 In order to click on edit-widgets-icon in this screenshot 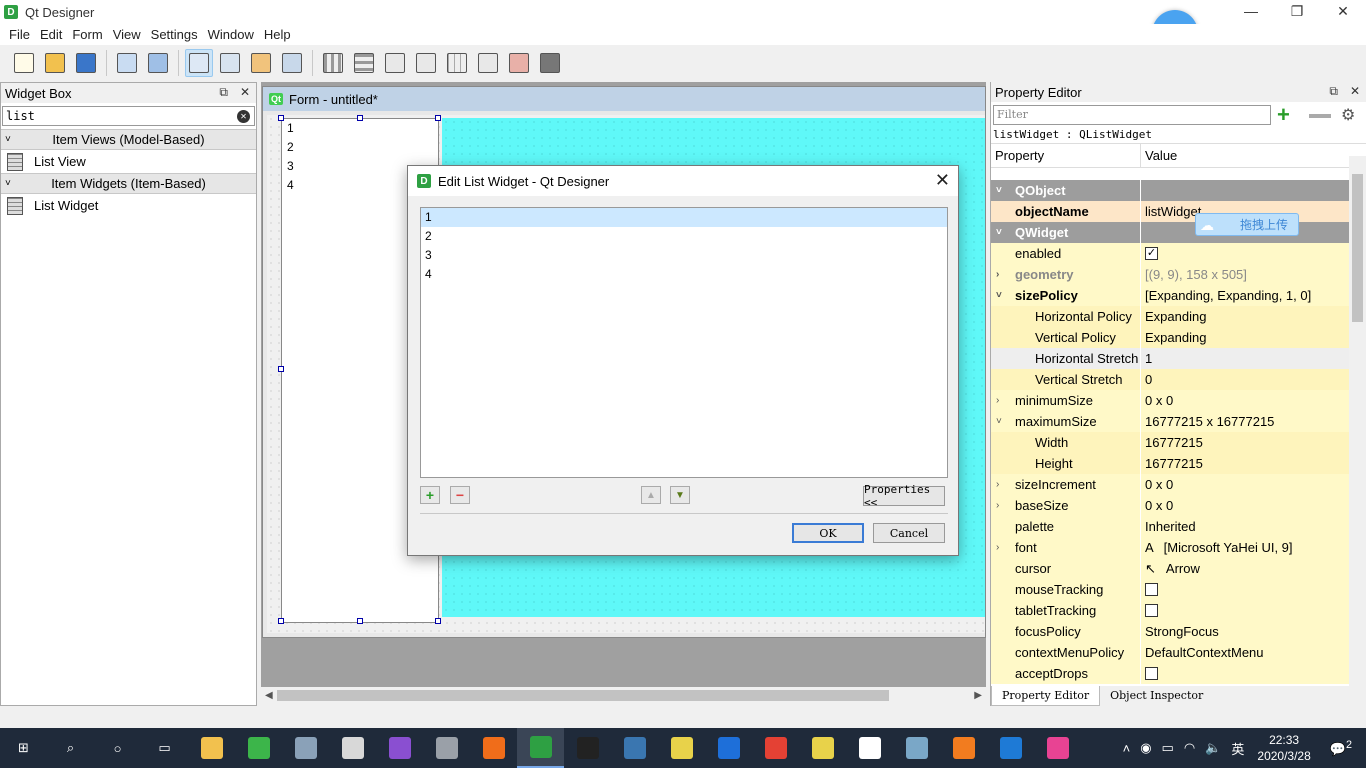, I will do `click(199, 63)`.